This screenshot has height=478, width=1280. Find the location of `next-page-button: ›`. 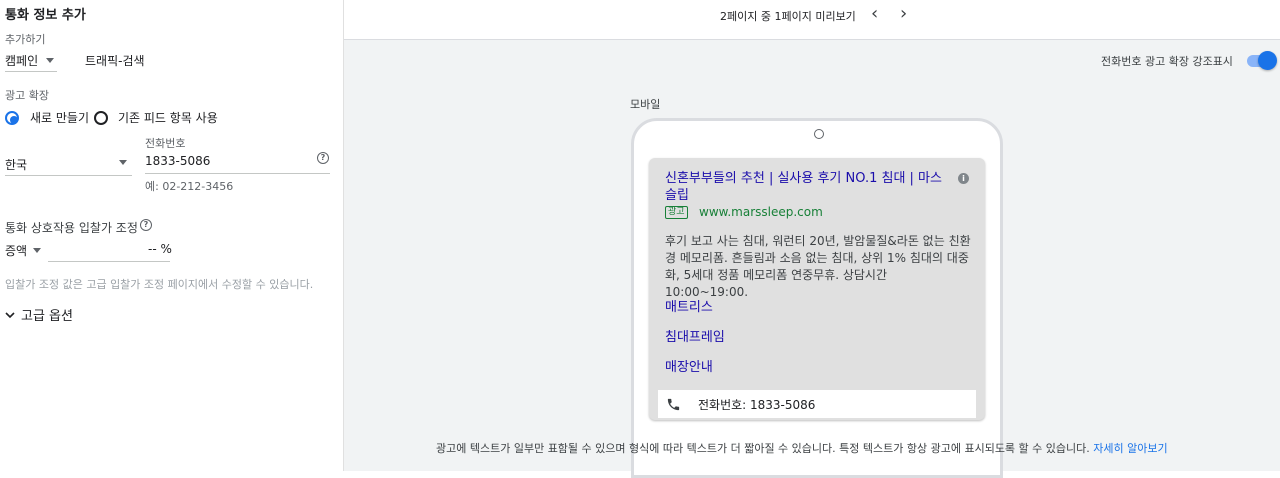

next-page-button: › is located at coordinates (903, 13).